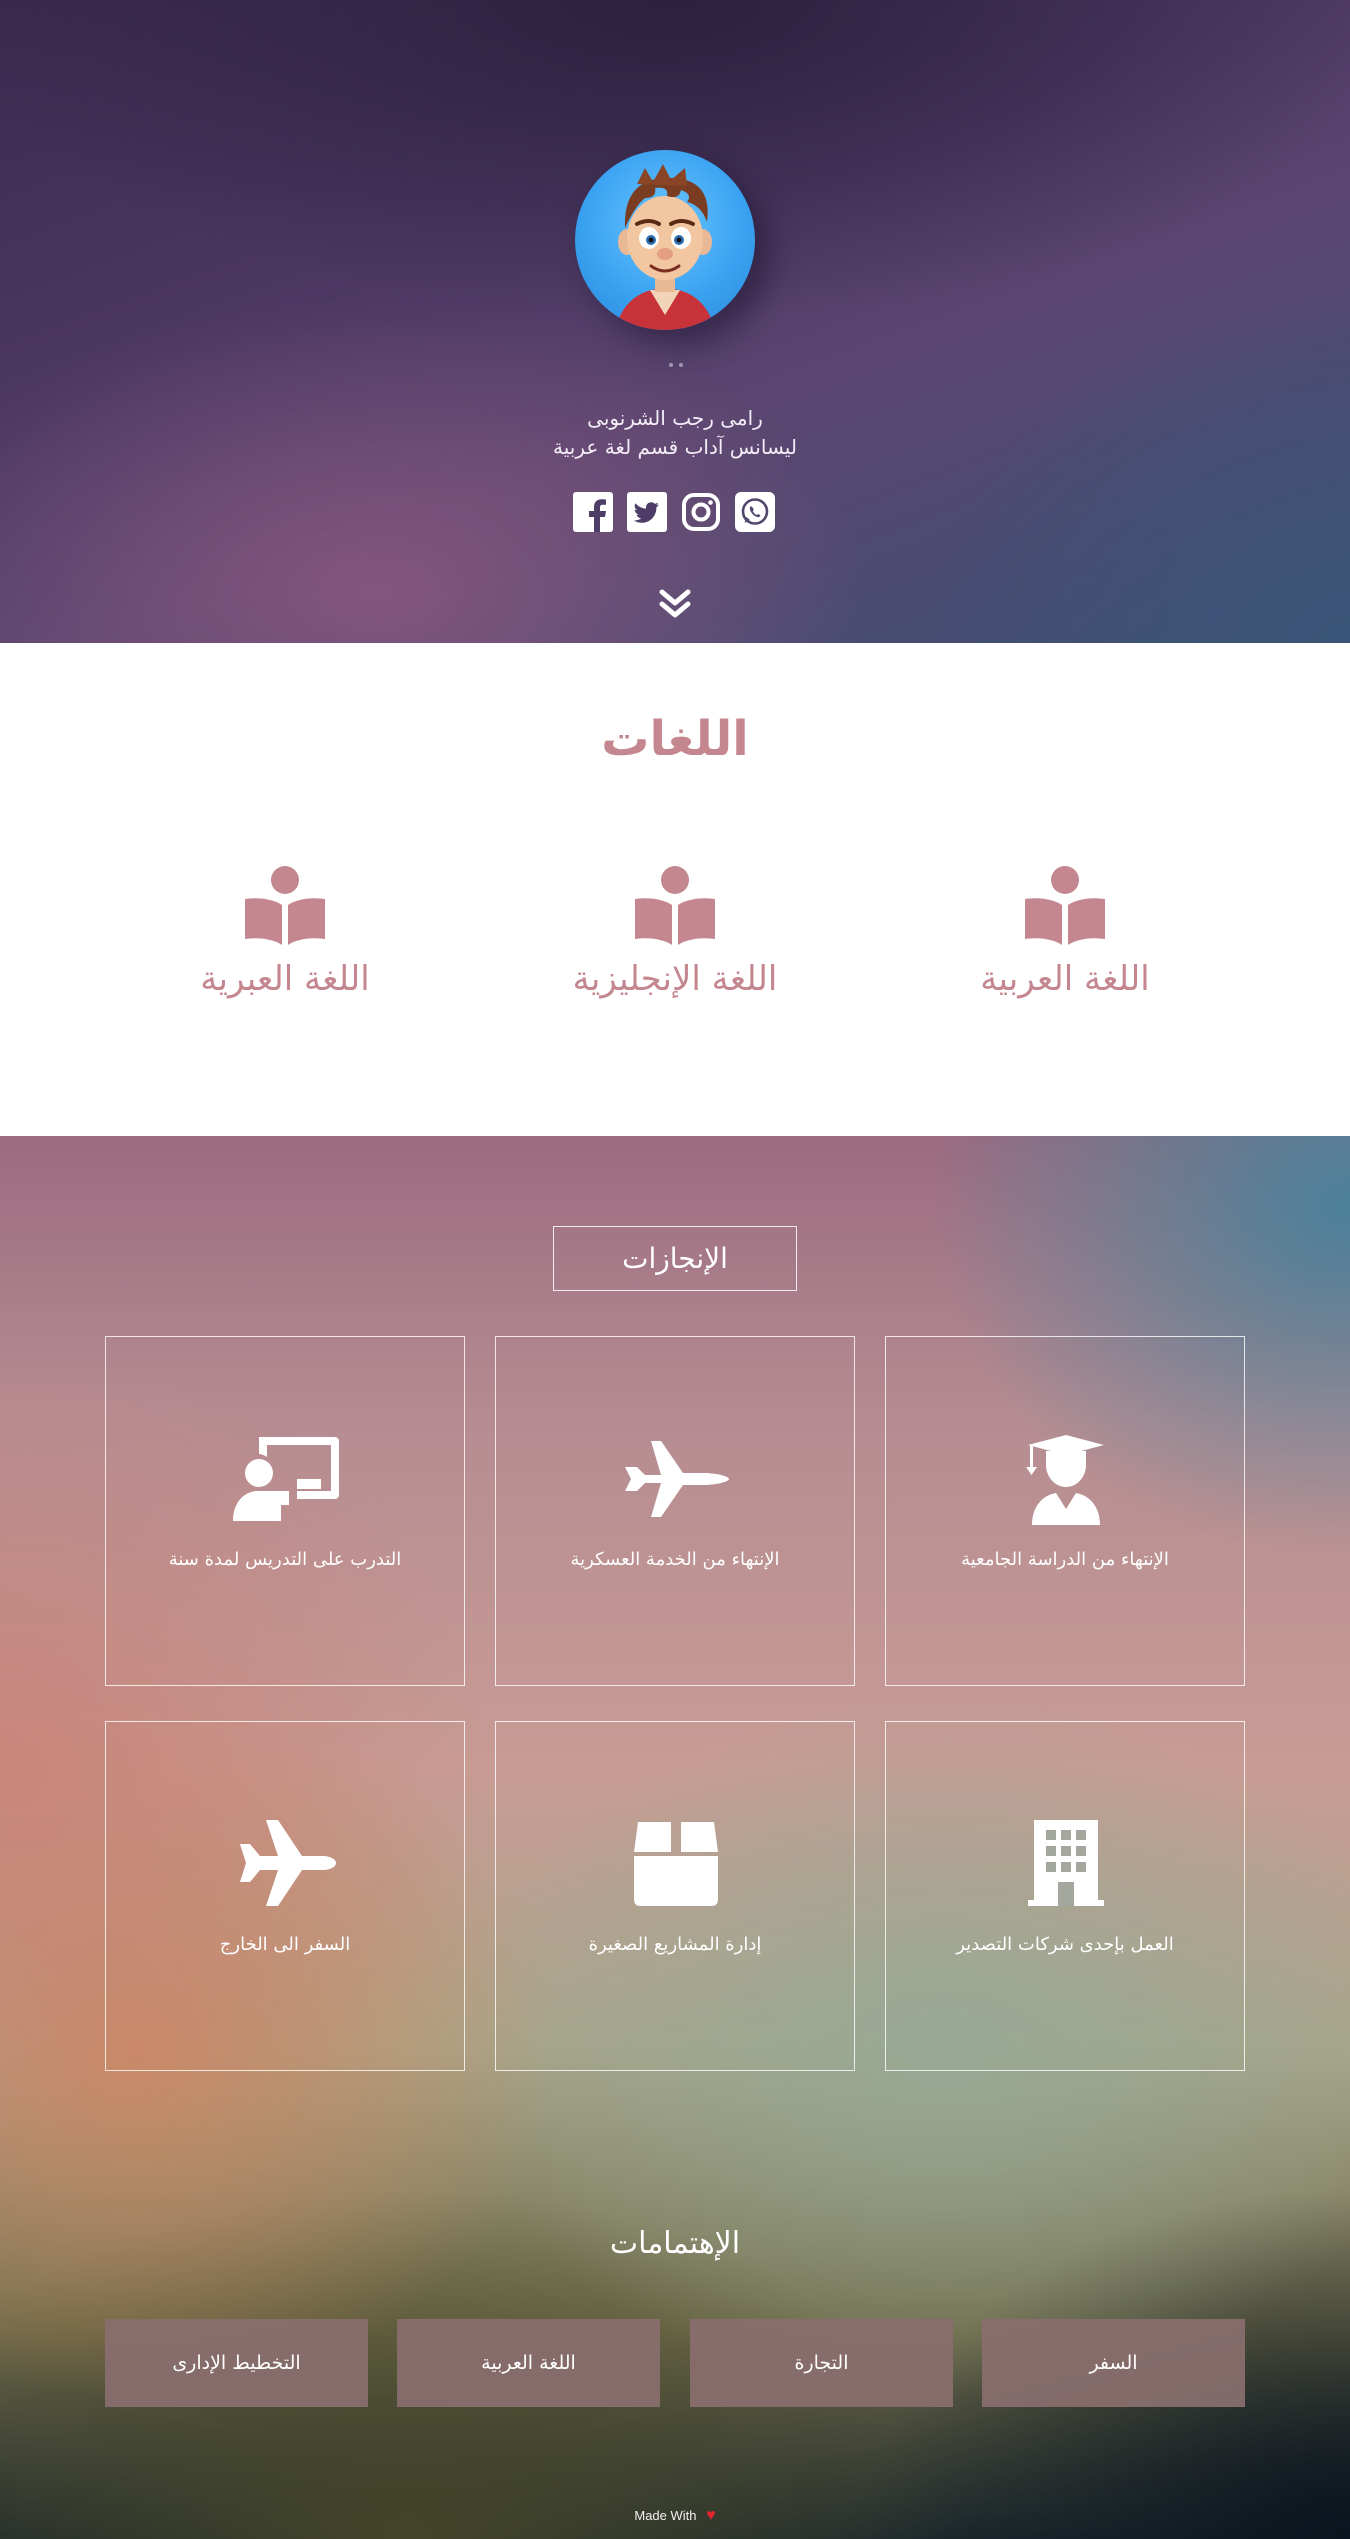 This screenshot has width=1350, height=2539. What do you see at coordinates (677, 1479) in the screenshot?
I see `fighter-jet-icon` at bounding box center [677, 1479].